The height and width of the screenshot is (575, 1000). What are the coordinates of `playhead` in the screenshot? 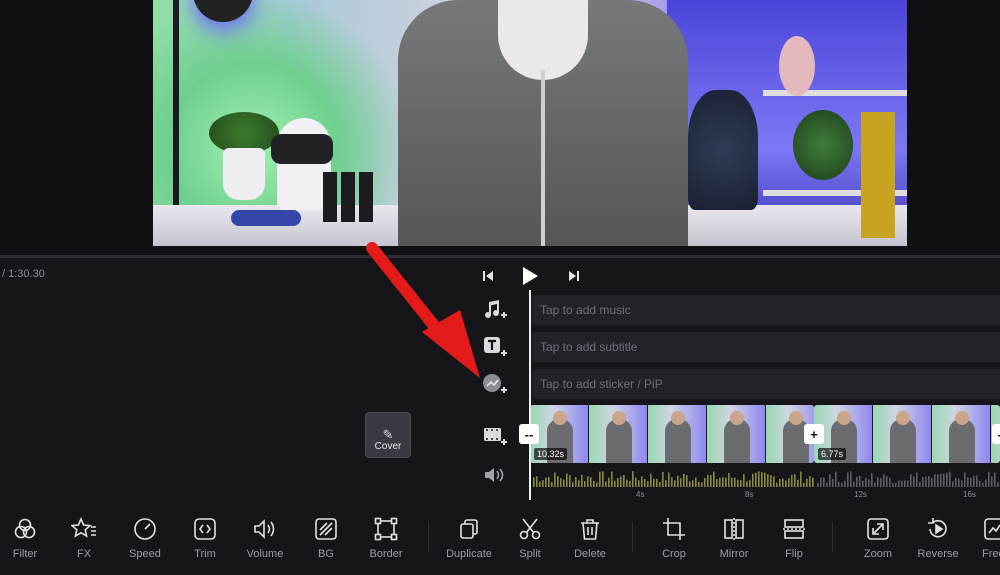 It's located at (530, 395).